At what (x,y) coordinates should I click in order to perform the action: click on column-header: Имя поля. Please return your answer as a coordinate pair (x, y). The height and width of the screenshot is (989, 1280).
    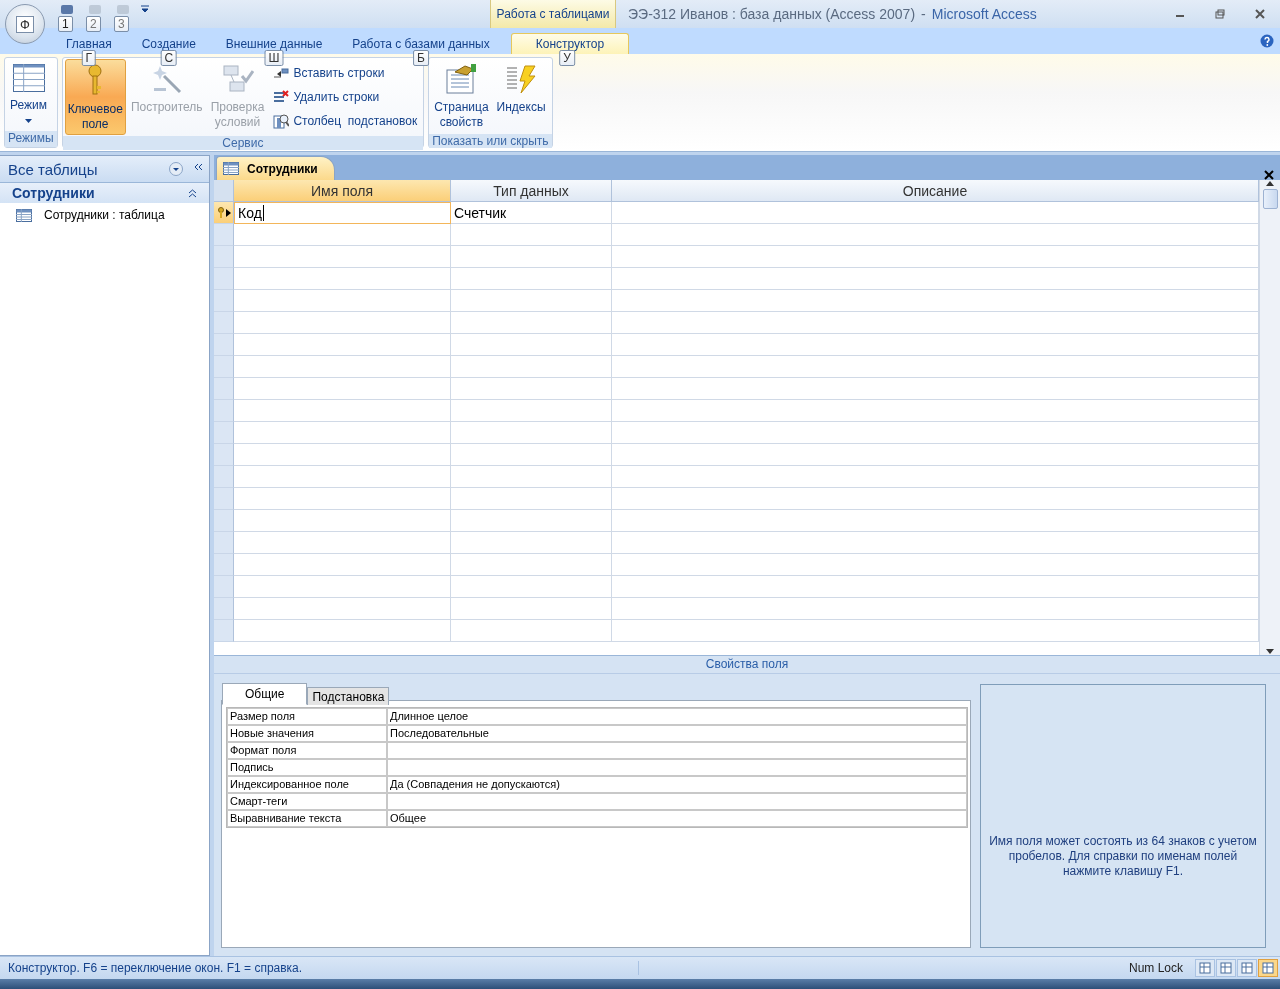
    Looking at the image, I should click on (342, 191).